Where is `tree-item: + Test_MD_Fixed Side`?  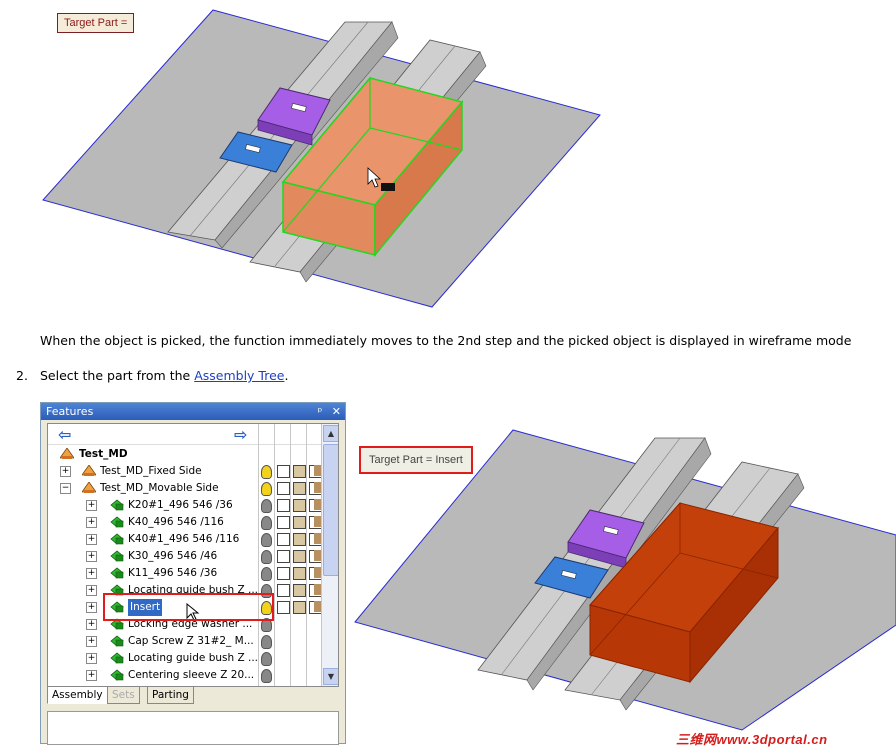
tree-item: + Test_MD_Fixed Side is located at coordinates (187, 471).